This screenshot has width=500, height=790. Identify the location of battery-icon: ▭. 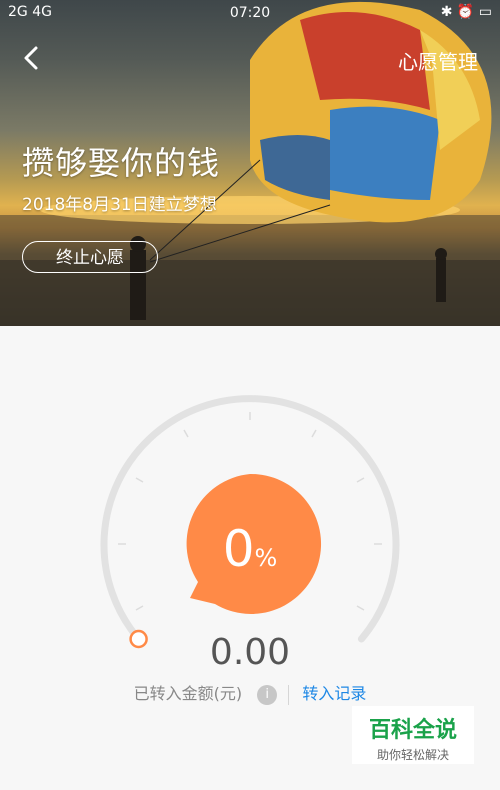
(485, 12).